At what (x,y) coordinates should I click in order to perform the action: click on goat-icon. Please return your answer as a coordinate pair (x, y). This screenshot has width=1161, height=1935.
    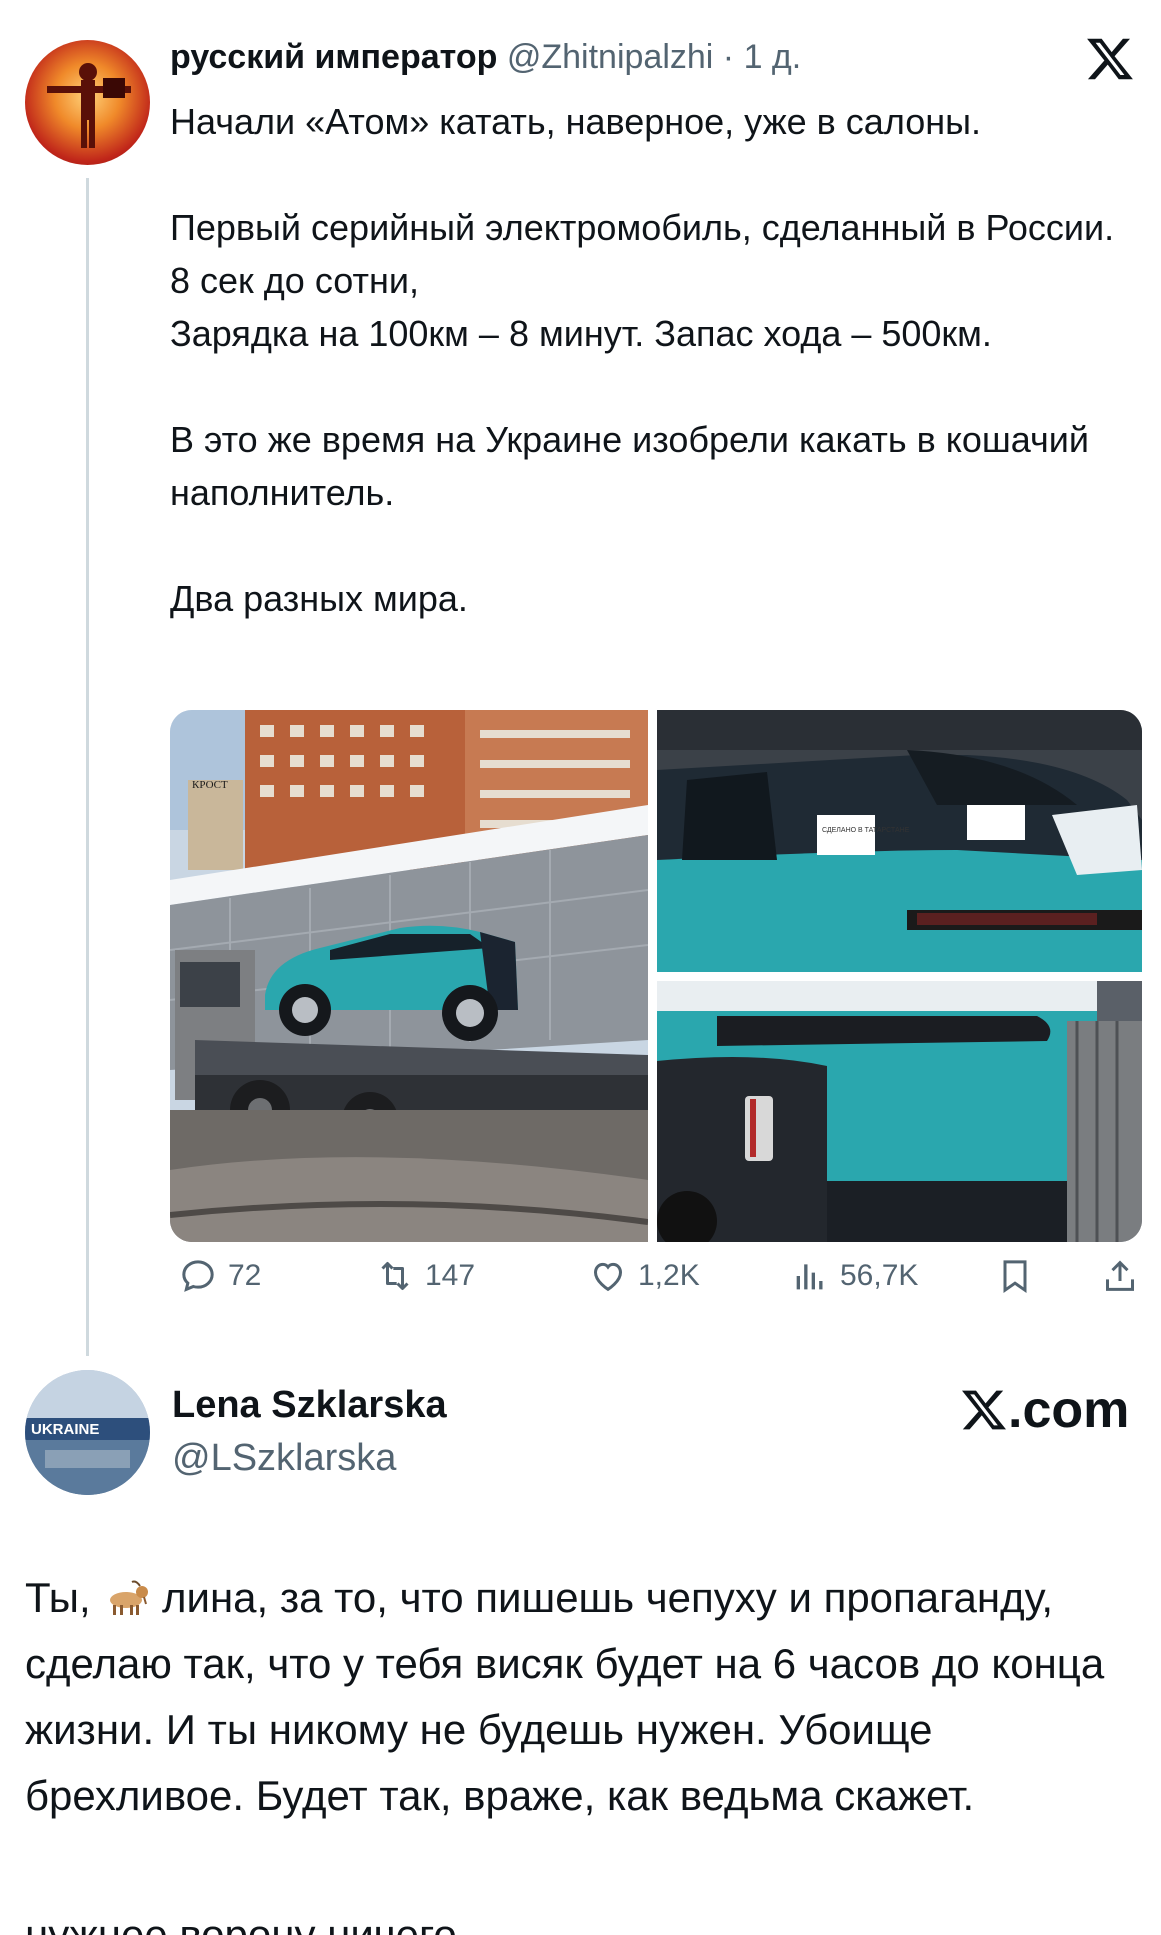
    Looking at the image, I should click on (129, 1597).